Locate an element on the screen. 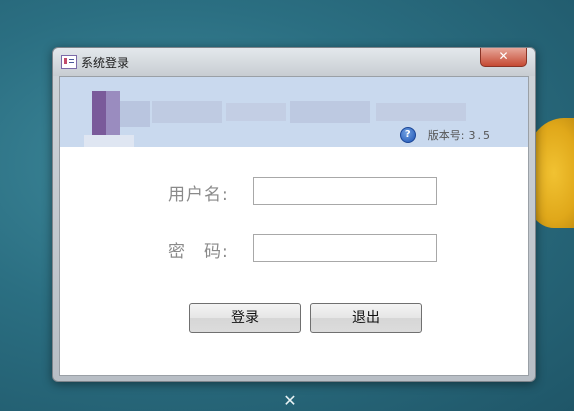 The image size is (574, 411). version-label: 版本号: is located at coordinates (446, 135).